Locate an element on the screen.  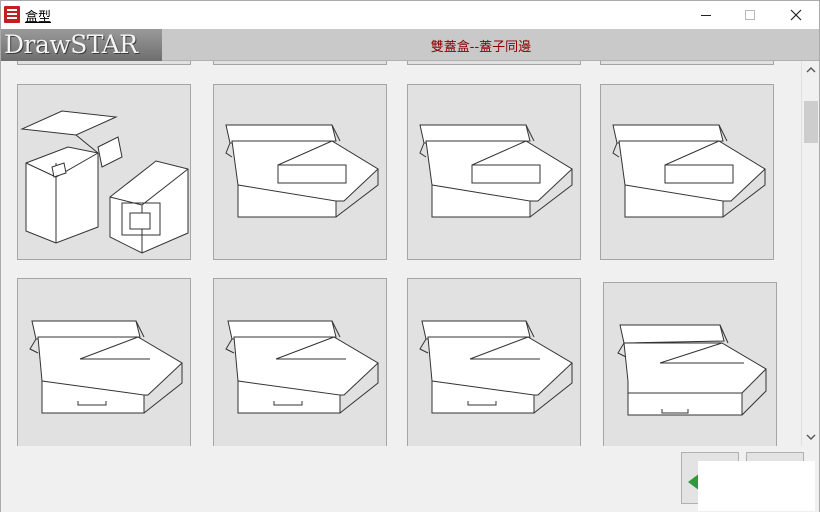
scroll-up-button is located at coordinates (811, 70).